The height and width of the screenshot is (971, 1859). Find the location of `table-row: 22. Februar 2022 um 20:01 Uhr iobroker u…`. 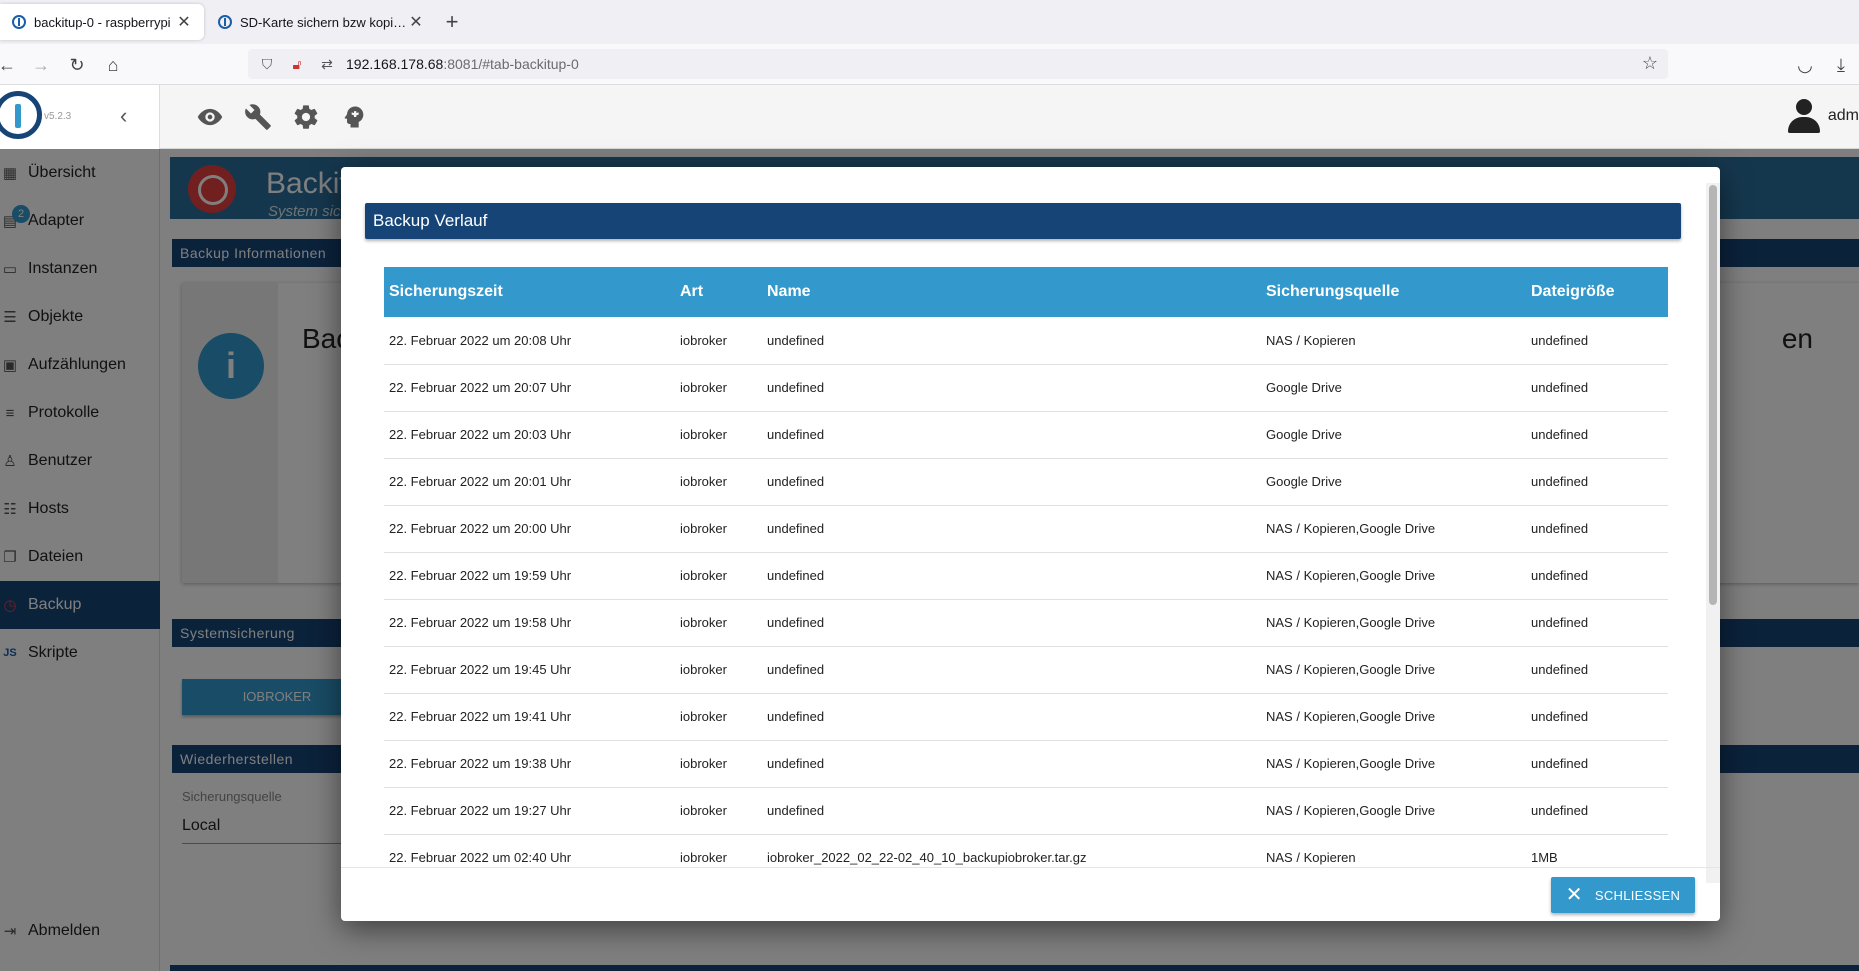

table-row: 22. Februar 2022 um 20:01 Uhr iobroker u… is located at coordinates (1026, 481).